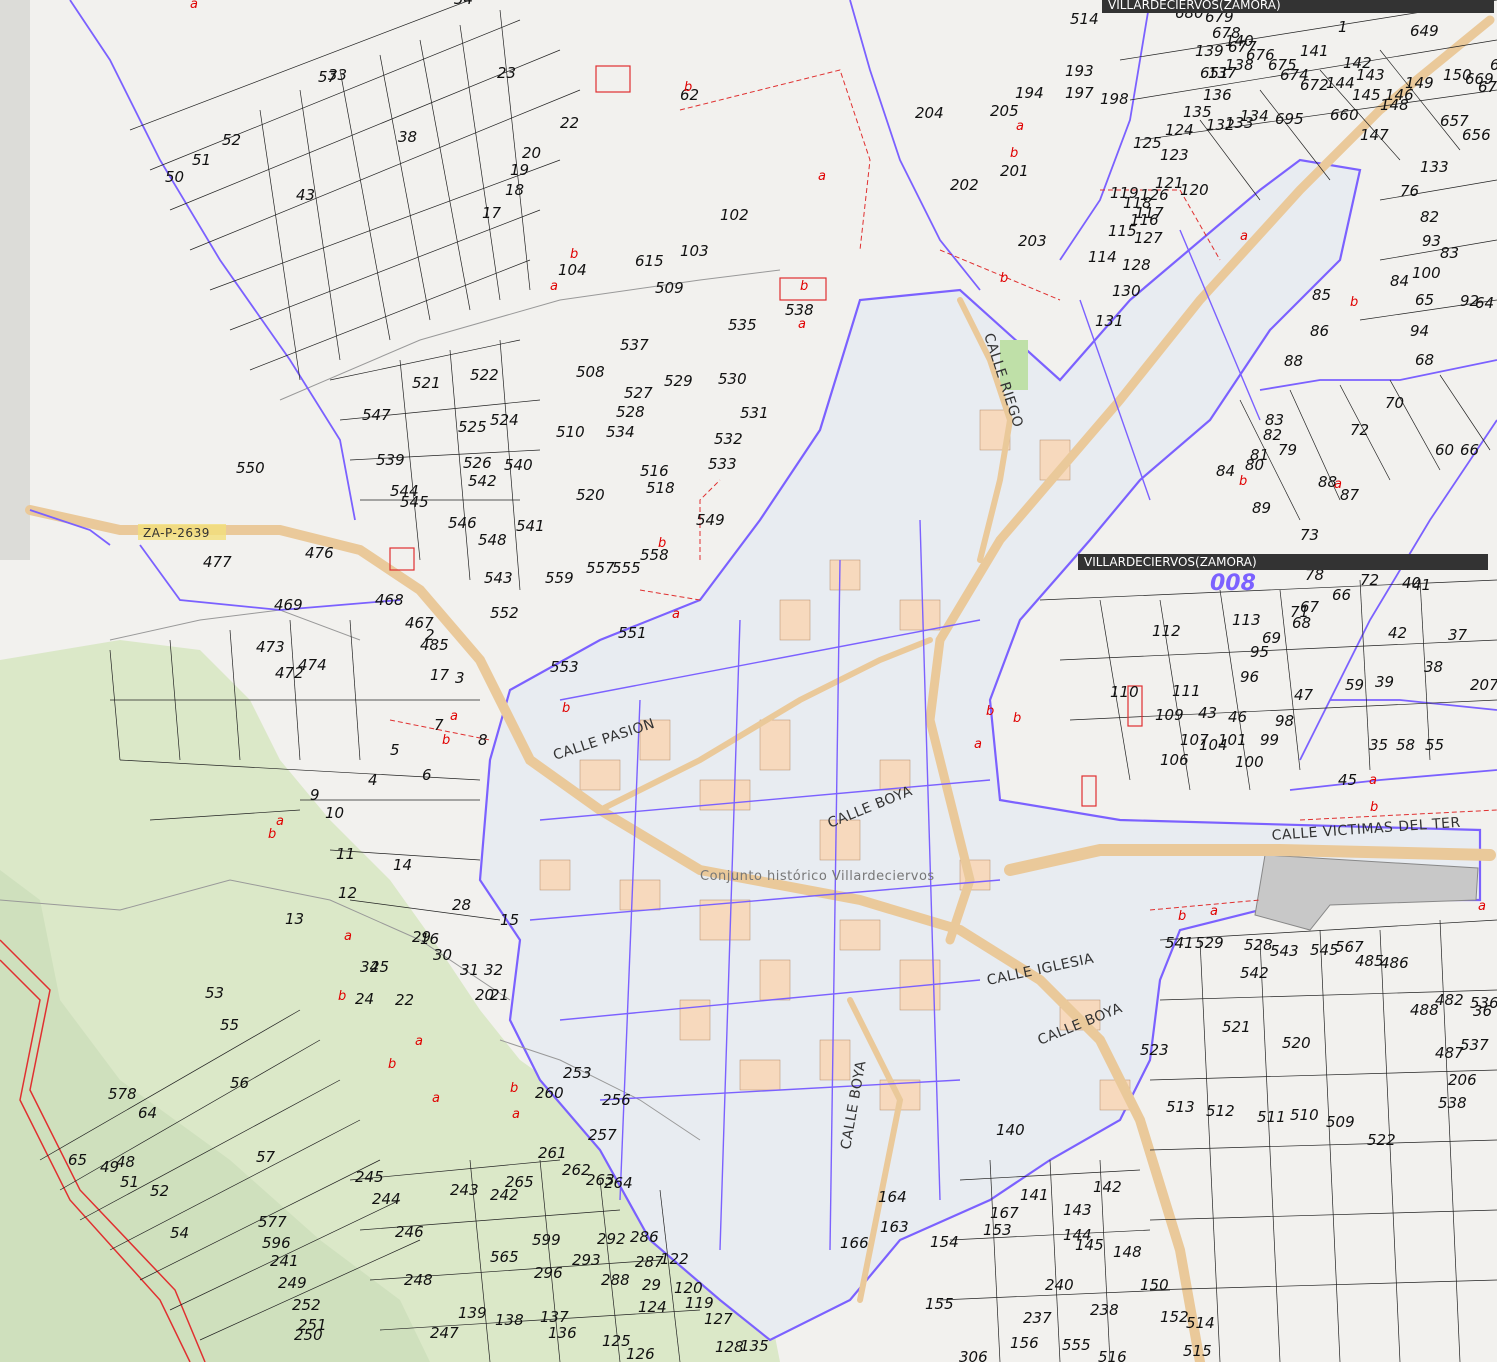 Image resolution: width=1497 pixels, height=1362 pixels. Describe the element at coordinates (1314, 51) in the screenshot. I see `parcel-number: 141` at that location.